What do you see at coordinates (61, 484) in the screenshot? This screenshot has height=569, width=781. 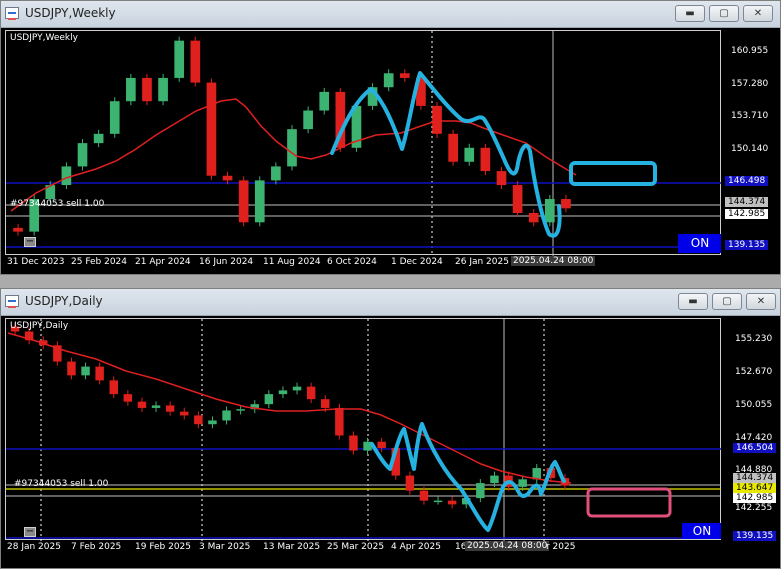 I see `daily-order-label: #97344053 sell 1.00` at bounding box center [61, 484].